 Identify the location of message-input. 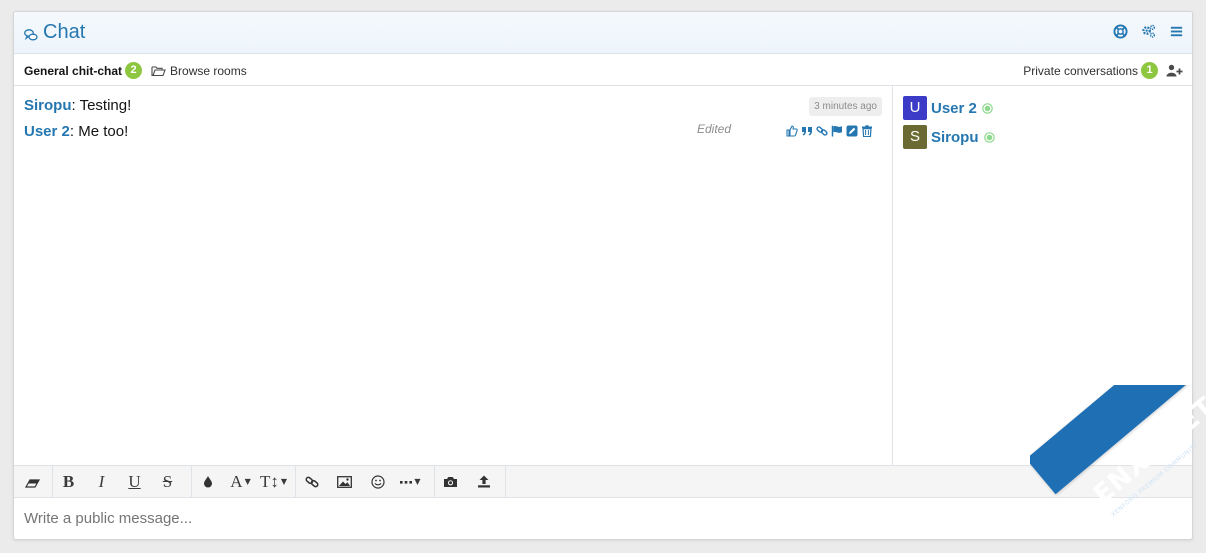
(594, 518).